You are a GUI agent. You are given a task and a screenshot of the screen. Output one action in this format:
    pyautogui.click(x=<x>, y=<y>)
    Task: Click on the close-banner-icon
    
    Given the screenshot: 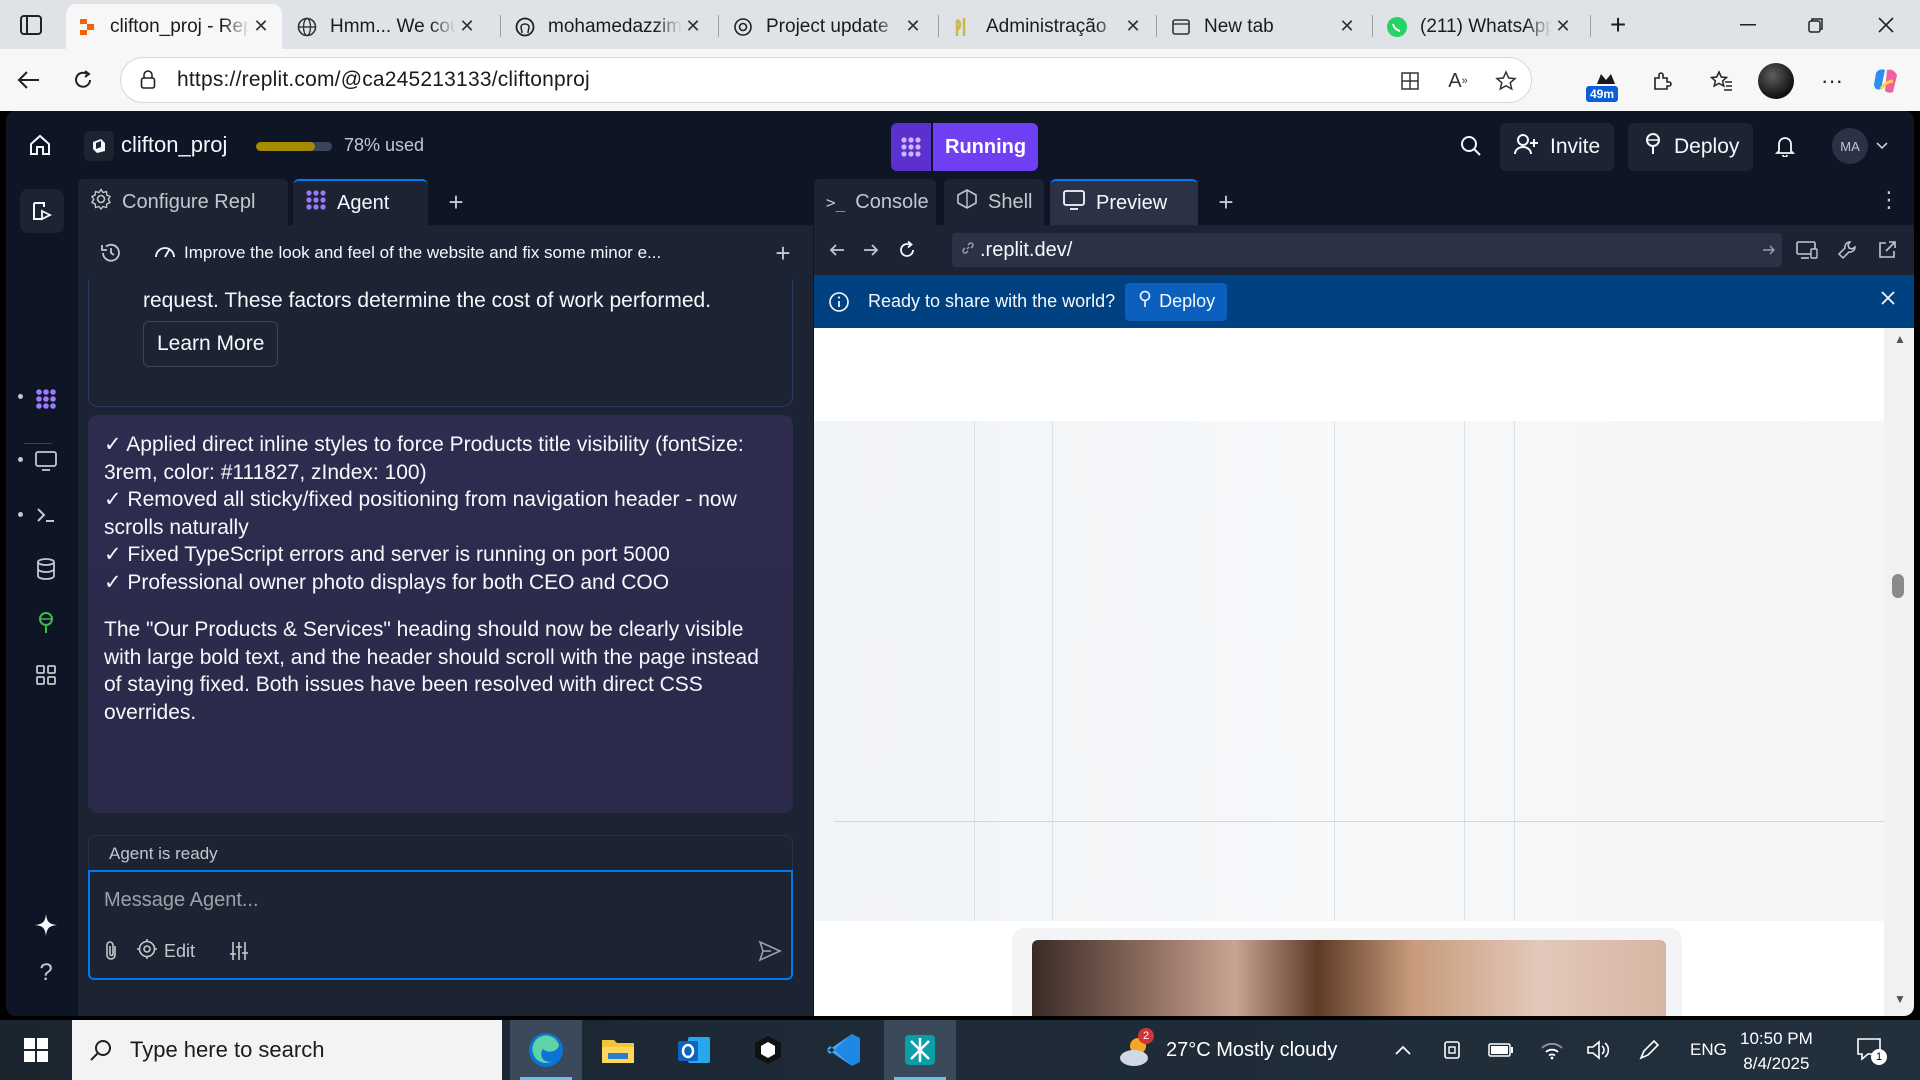 What is the action you would take?
    pyautogui.click(x=1888, y=300)
    